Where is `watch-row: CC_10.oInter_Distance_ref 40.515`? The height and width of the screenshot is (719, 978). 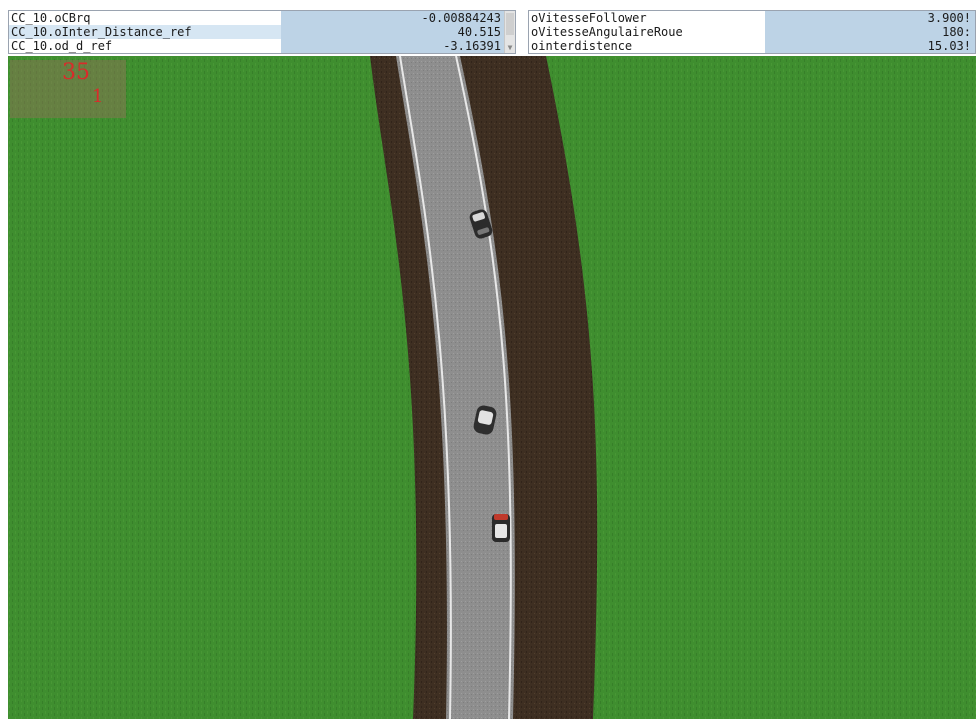
watch-row: CC_10.oInter_Distance_ref 40.515 is located at coordinates (262, 32).